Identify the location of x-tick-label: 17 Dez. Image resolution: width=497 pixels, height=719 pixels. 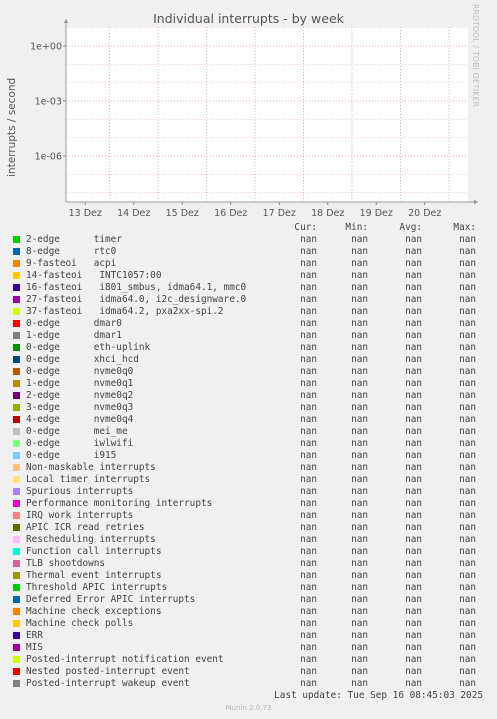
(279, 213).